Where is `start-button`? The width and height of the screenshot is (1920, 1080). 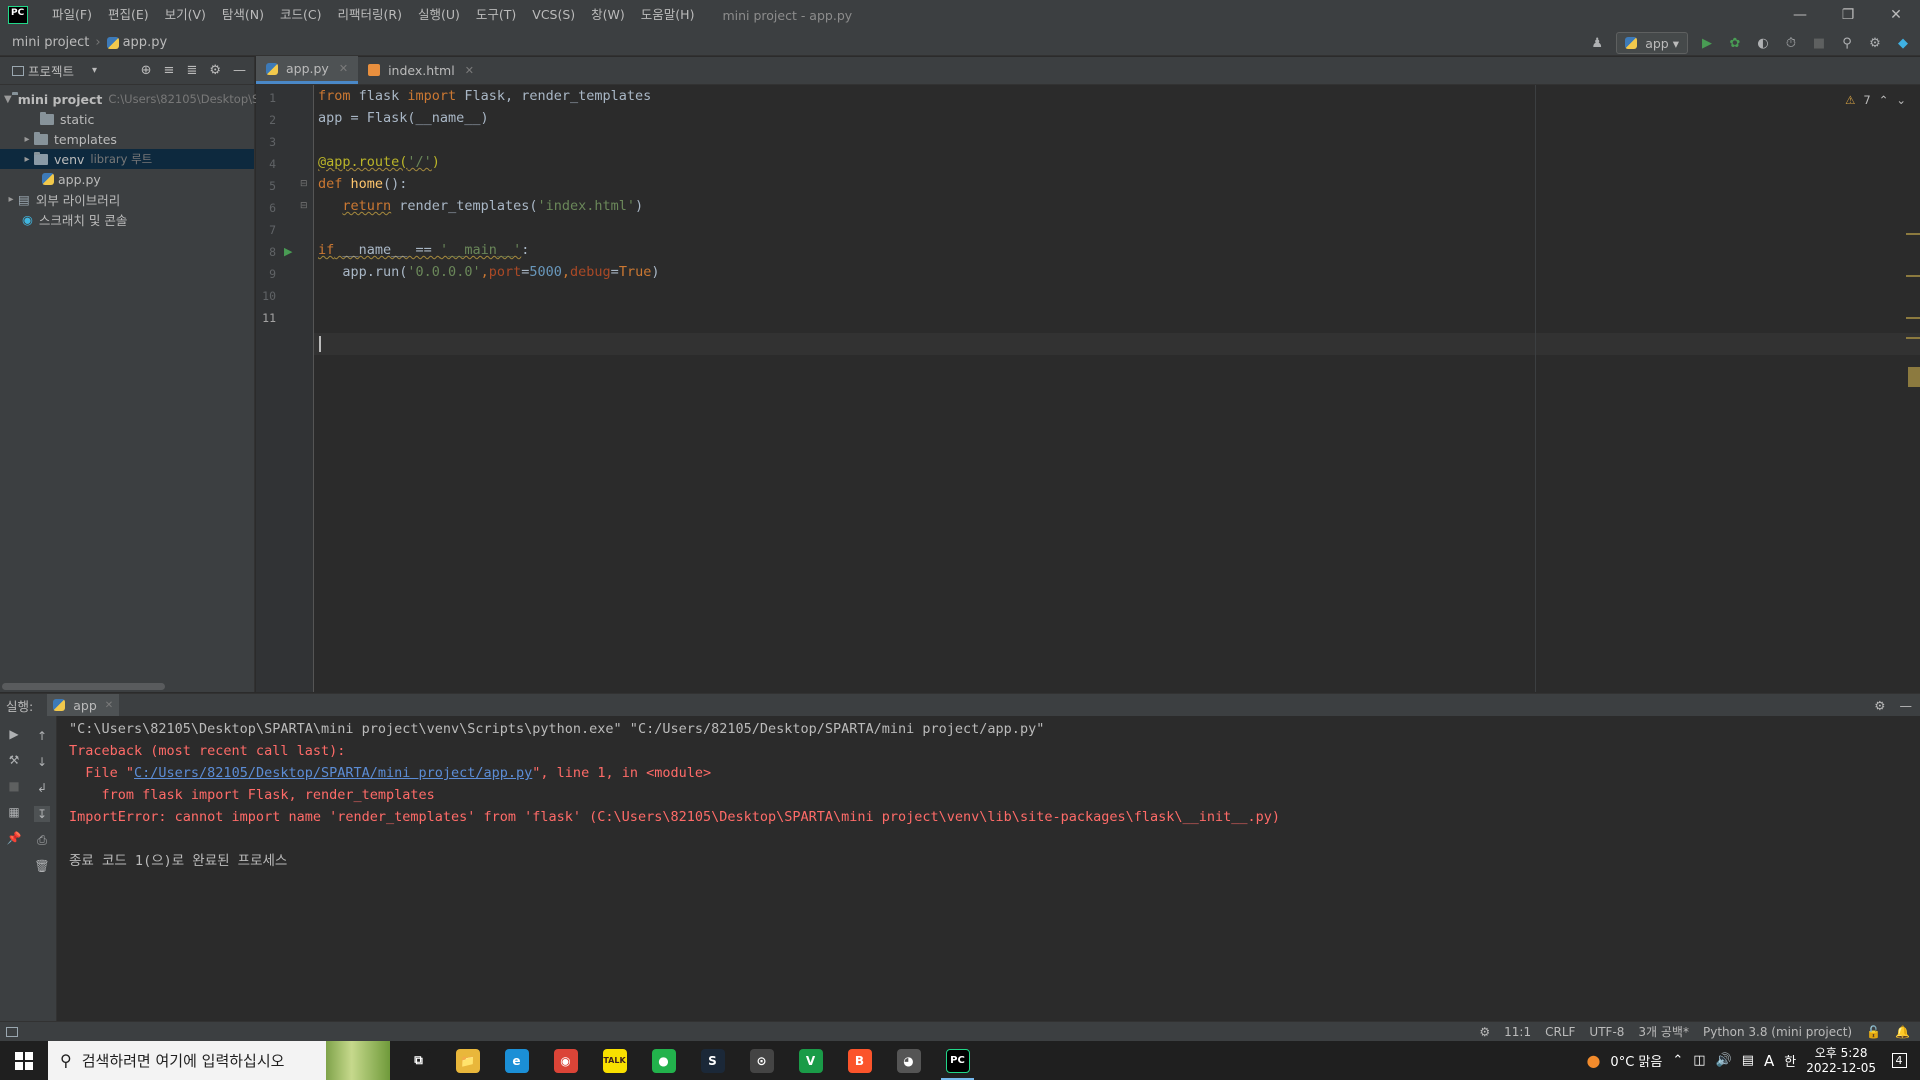 start-button is located at coordinates (24, 1060).